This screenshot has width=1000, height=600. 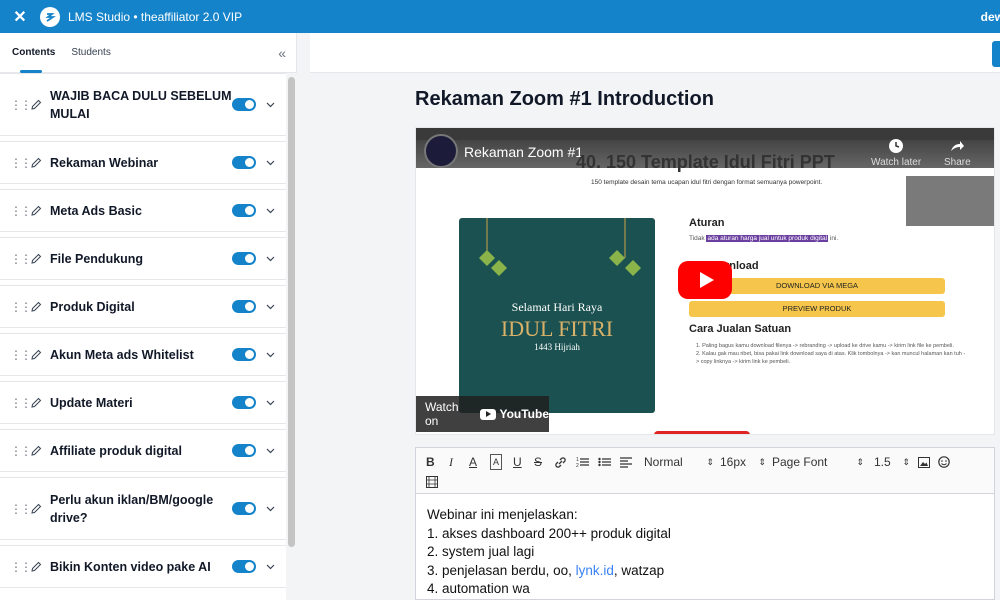 I want to click on ordered-list-icon: 12, so click(x=582, y=462).